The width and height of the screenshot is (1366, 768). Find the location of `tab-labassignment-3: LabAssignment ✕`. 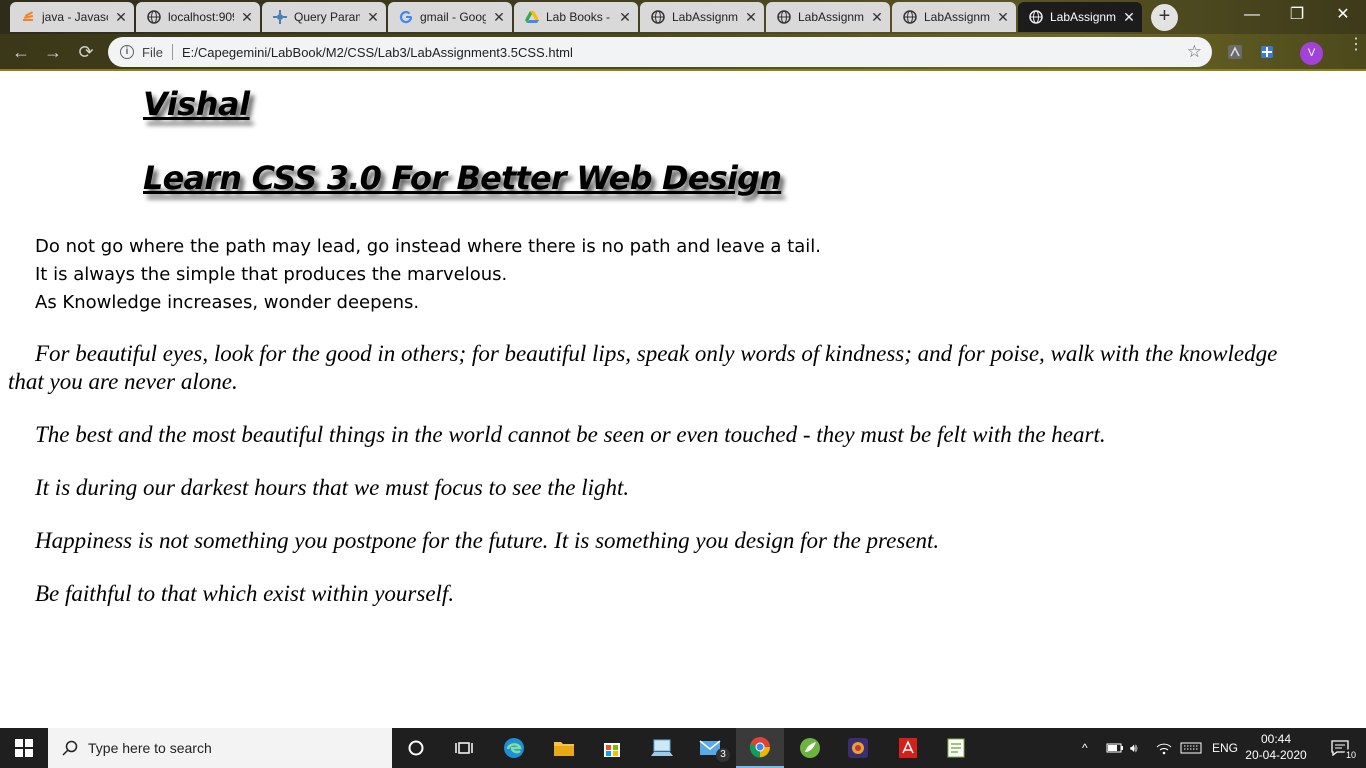

tab-labassignment-3: LabAssignment ✕ is located at coordinates (954, 17).